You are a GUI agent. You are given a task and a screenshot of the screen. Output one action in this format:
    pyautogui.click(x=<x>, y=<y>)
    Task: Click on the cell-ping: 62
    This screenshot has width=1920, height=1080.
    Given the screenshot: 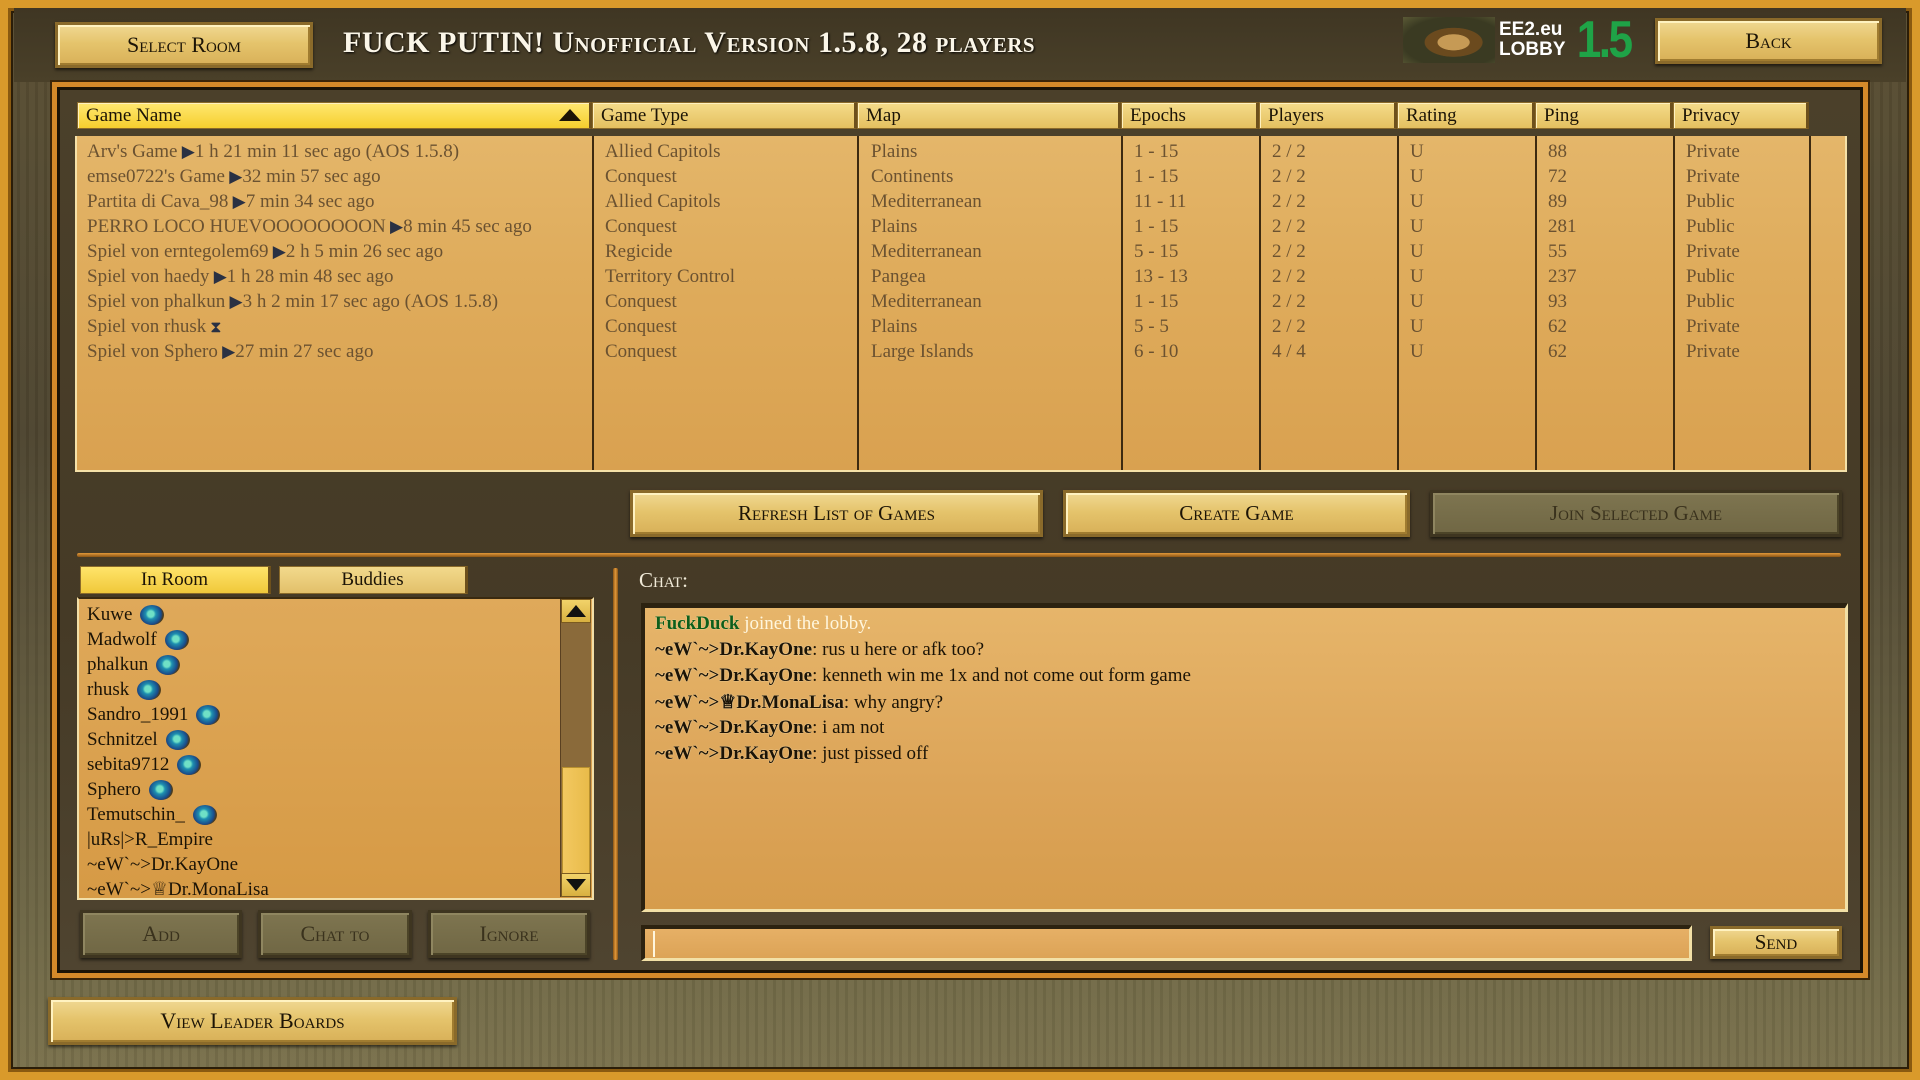 What is the action you would take?
    pyautogui.click(x=1557, y=351)
    